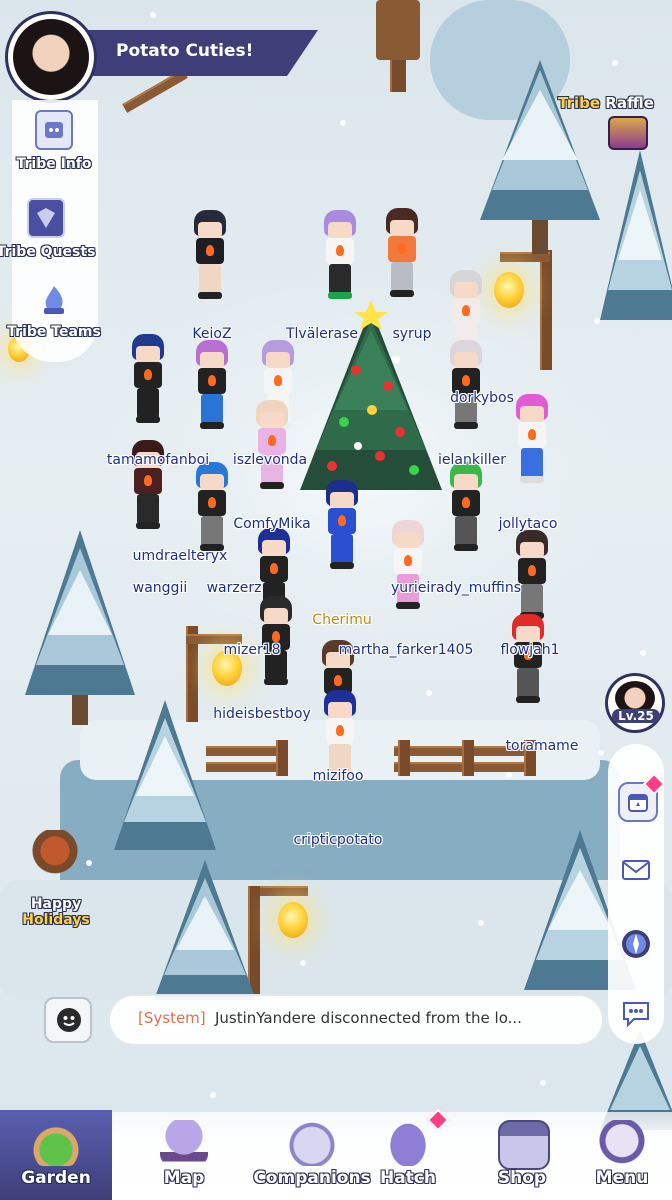  I want to click on tribe-quests-label: Tribe Quests, so click(48, 252).